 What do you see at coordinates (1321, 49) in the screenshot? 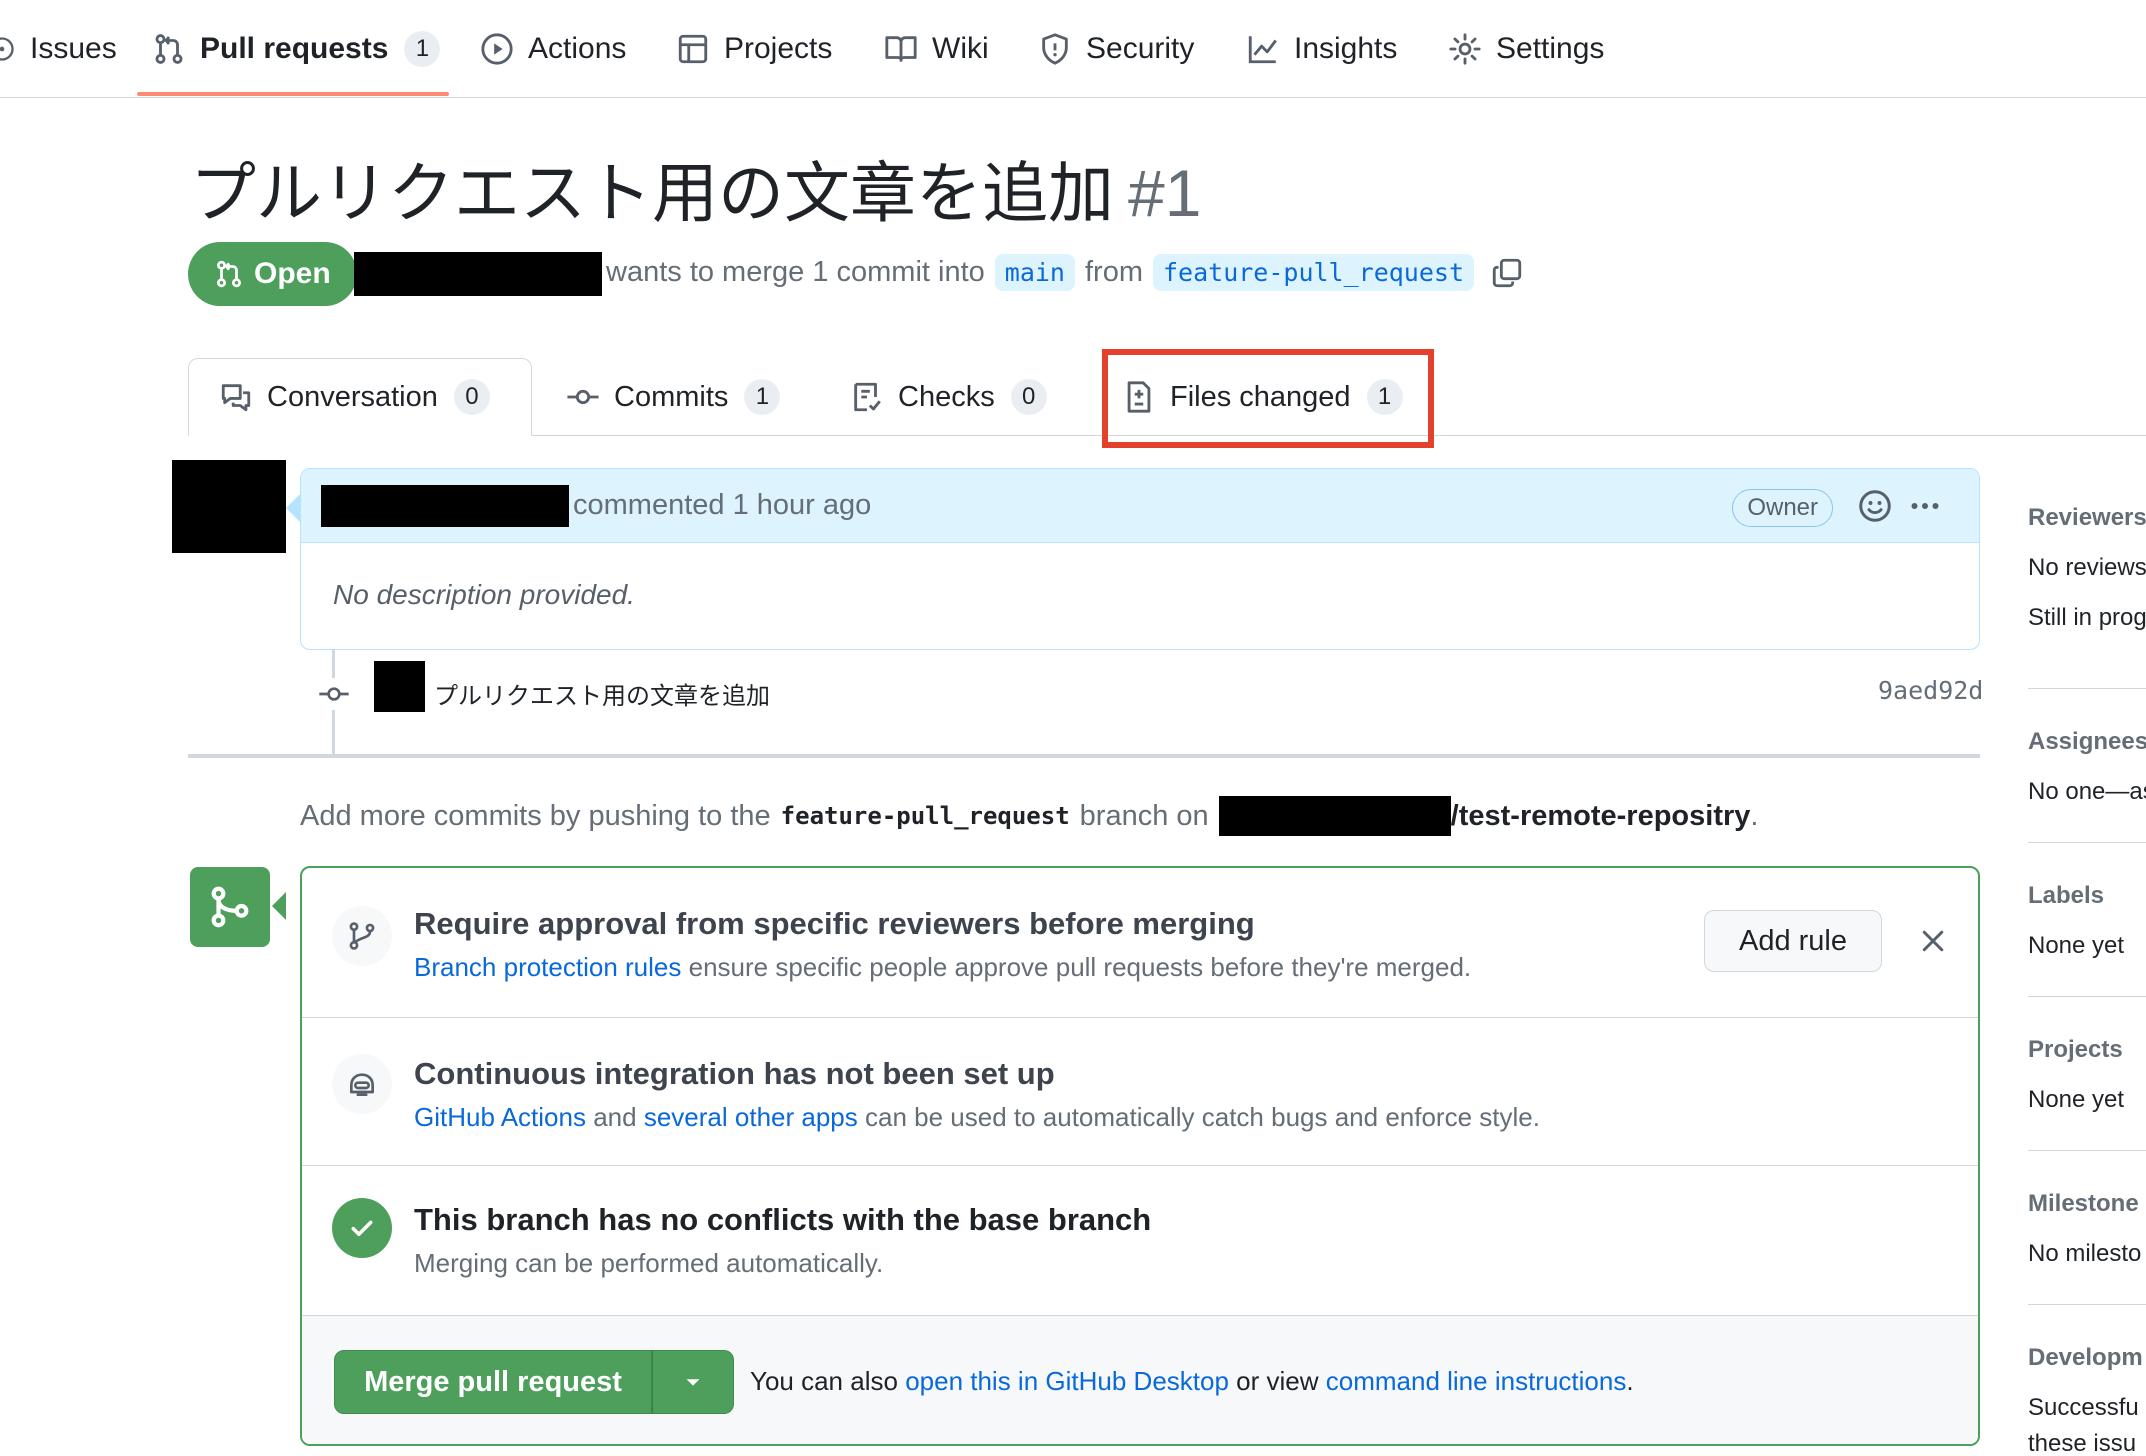
I see `nav-insights: Insights` at bounding box center [1321, 49].